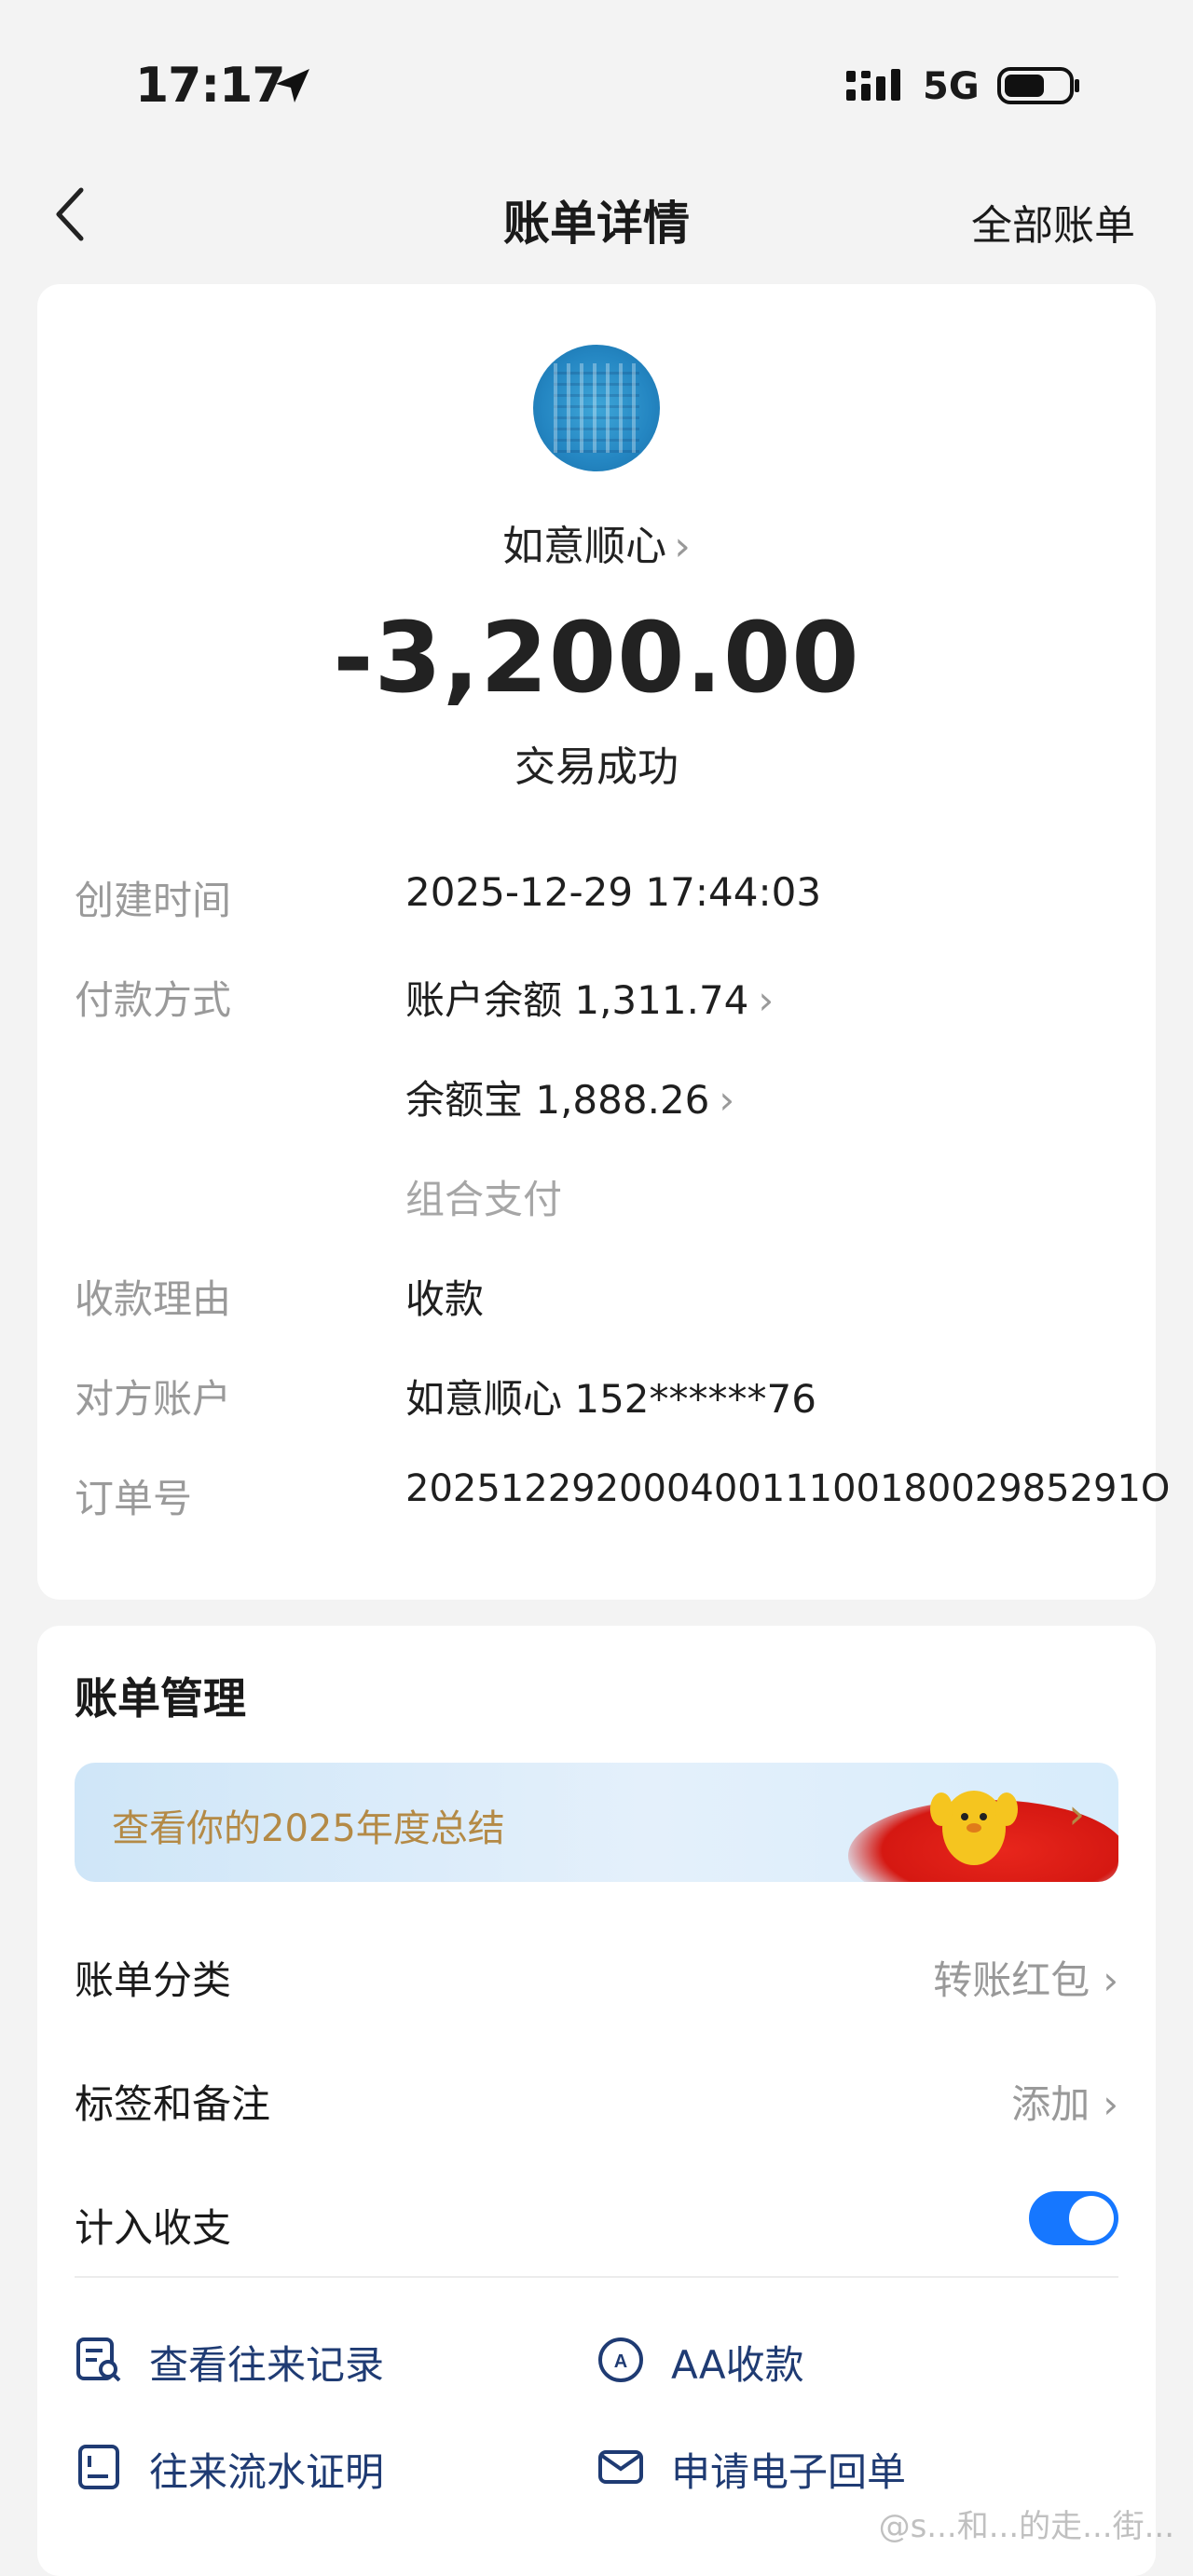  Describe the element at coordinates (1038, 86) in the screenshot. I see `battery-icon` at that location.